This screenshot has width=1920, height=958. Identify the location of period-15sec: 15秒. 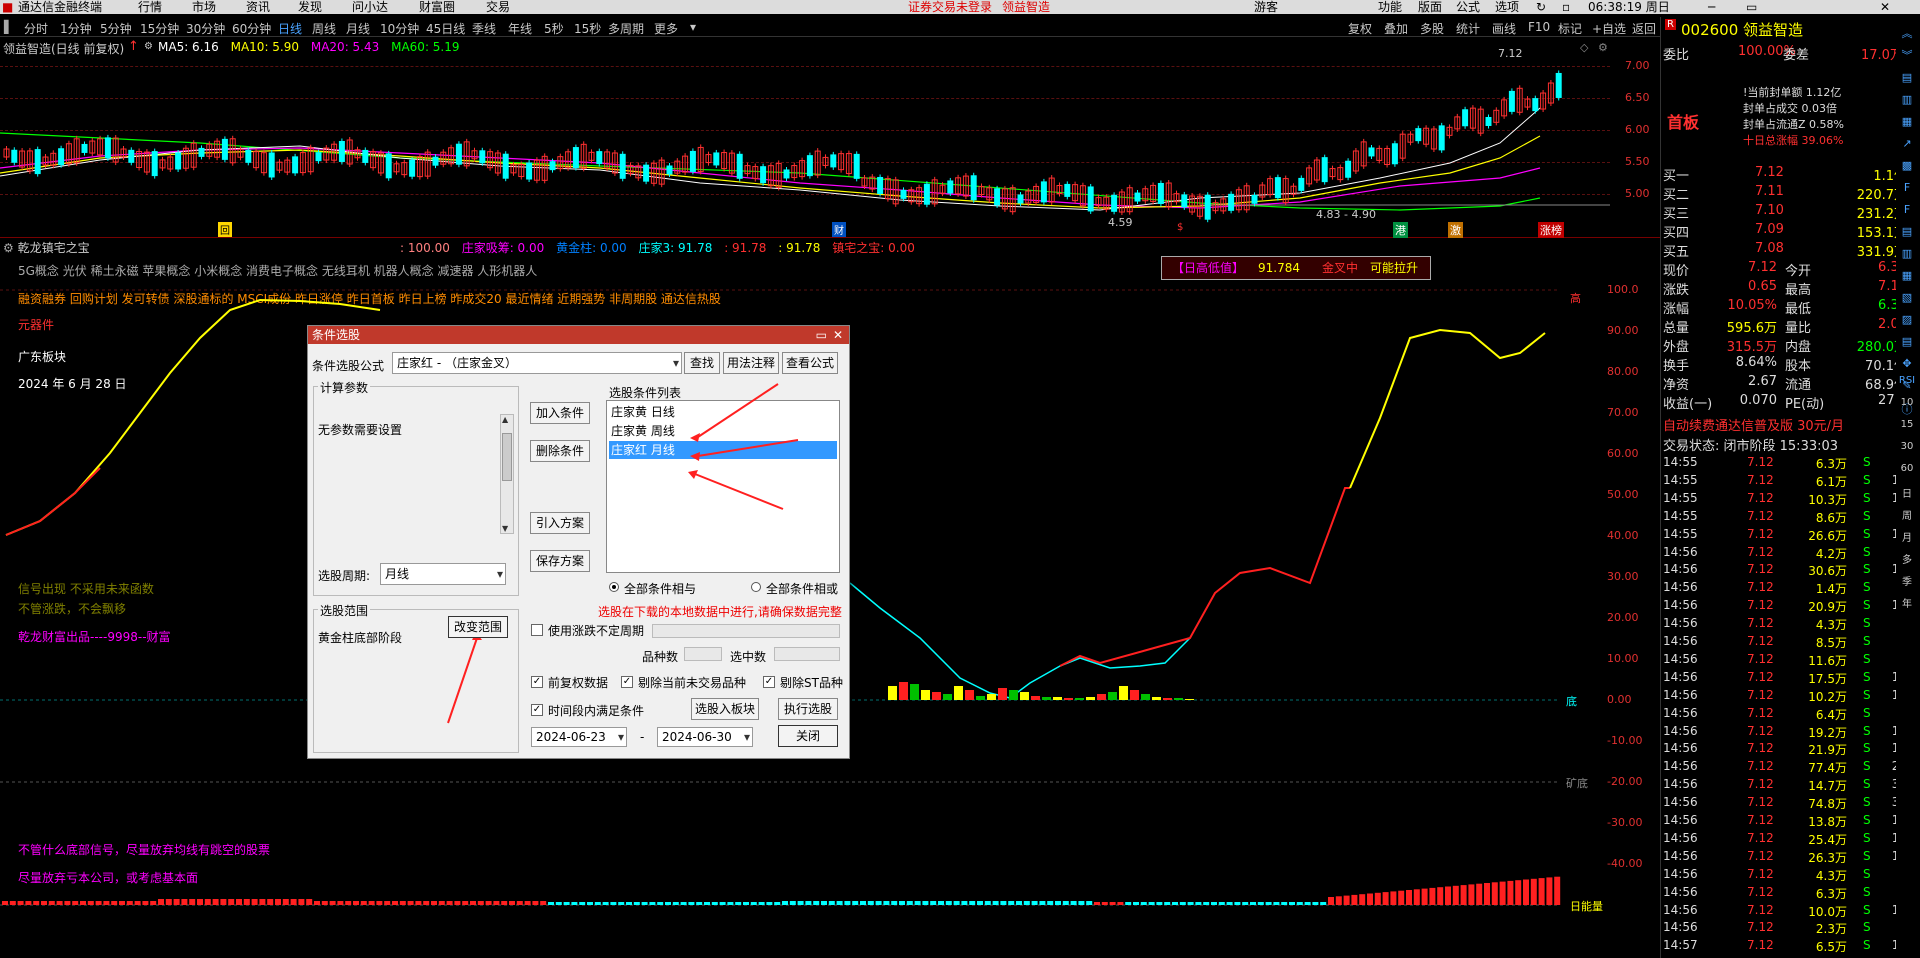
(587, 28).